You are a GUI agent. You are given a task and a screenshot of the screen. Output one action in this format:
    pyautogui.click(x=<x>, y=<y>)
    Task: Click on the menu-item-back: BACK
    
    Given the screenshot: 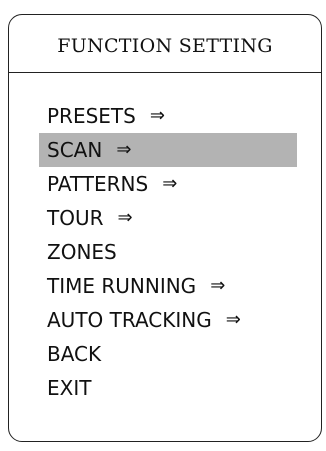 What is the action you would take?
    pyautogui.click(x=165, y=354)
    